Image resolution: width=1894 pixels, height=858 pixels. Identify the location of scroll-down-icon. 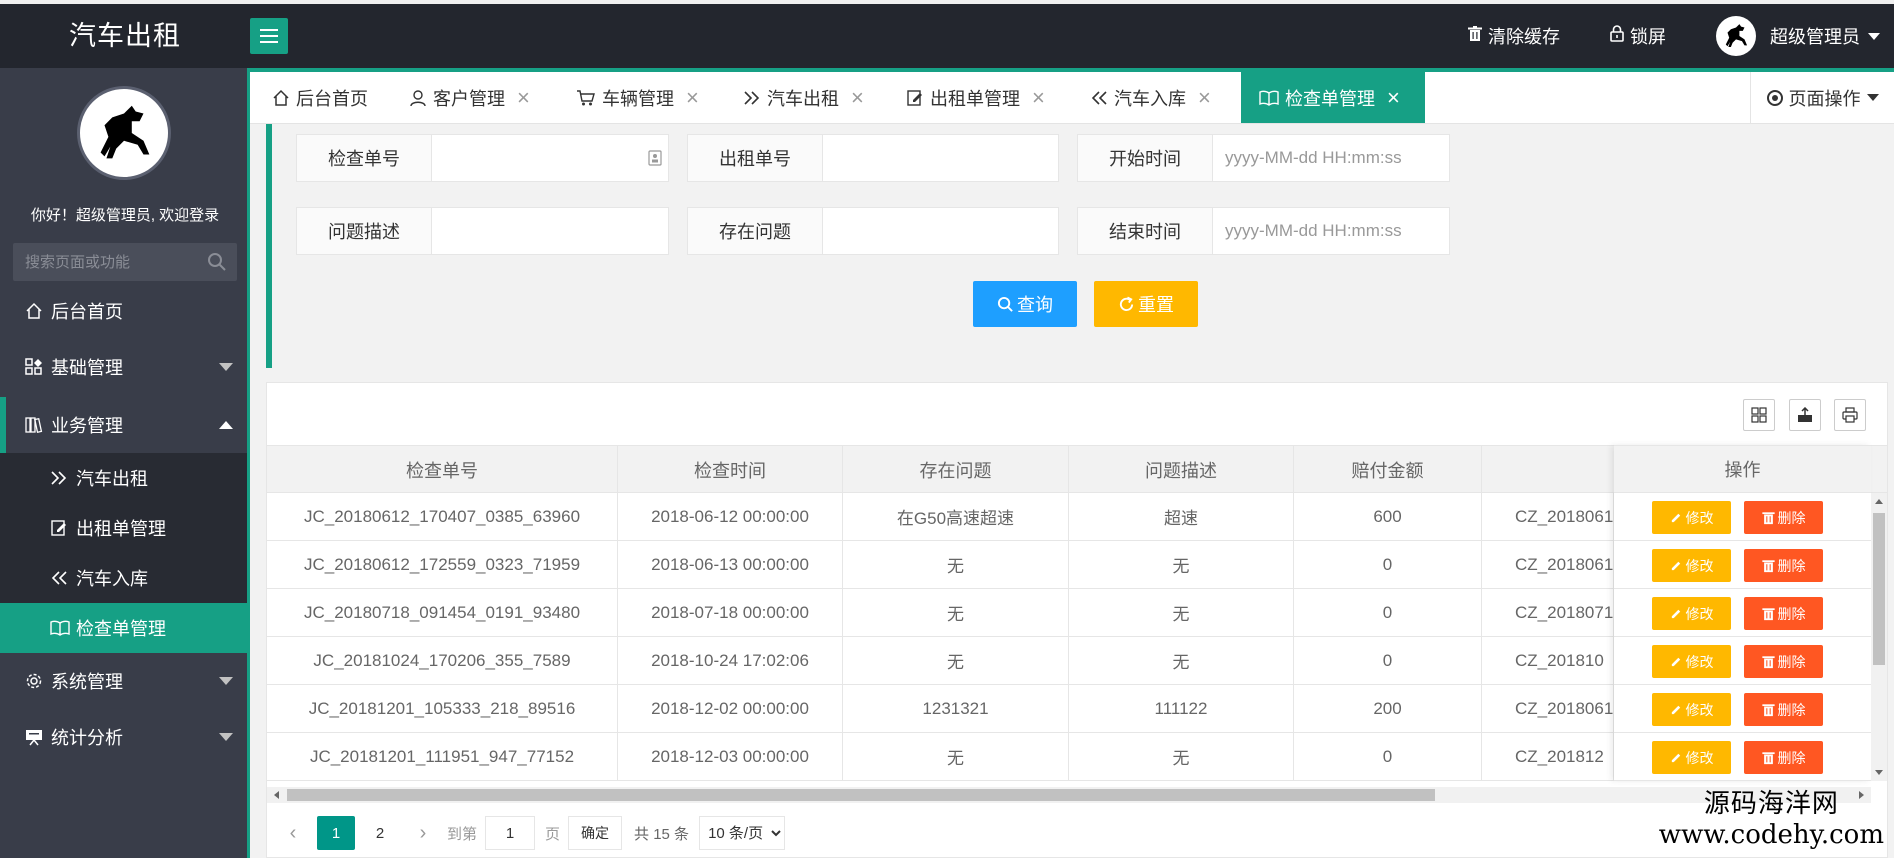
(1879, 772).